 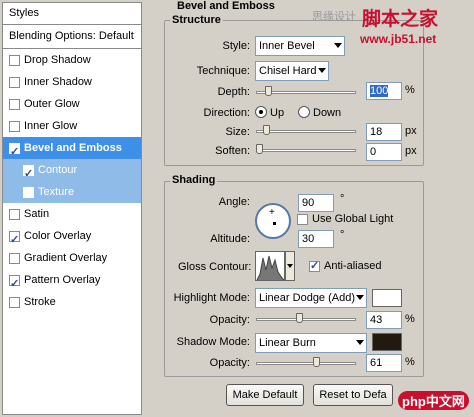 I want to click on watermark-php: php中文网, so click(x=433, y=400).